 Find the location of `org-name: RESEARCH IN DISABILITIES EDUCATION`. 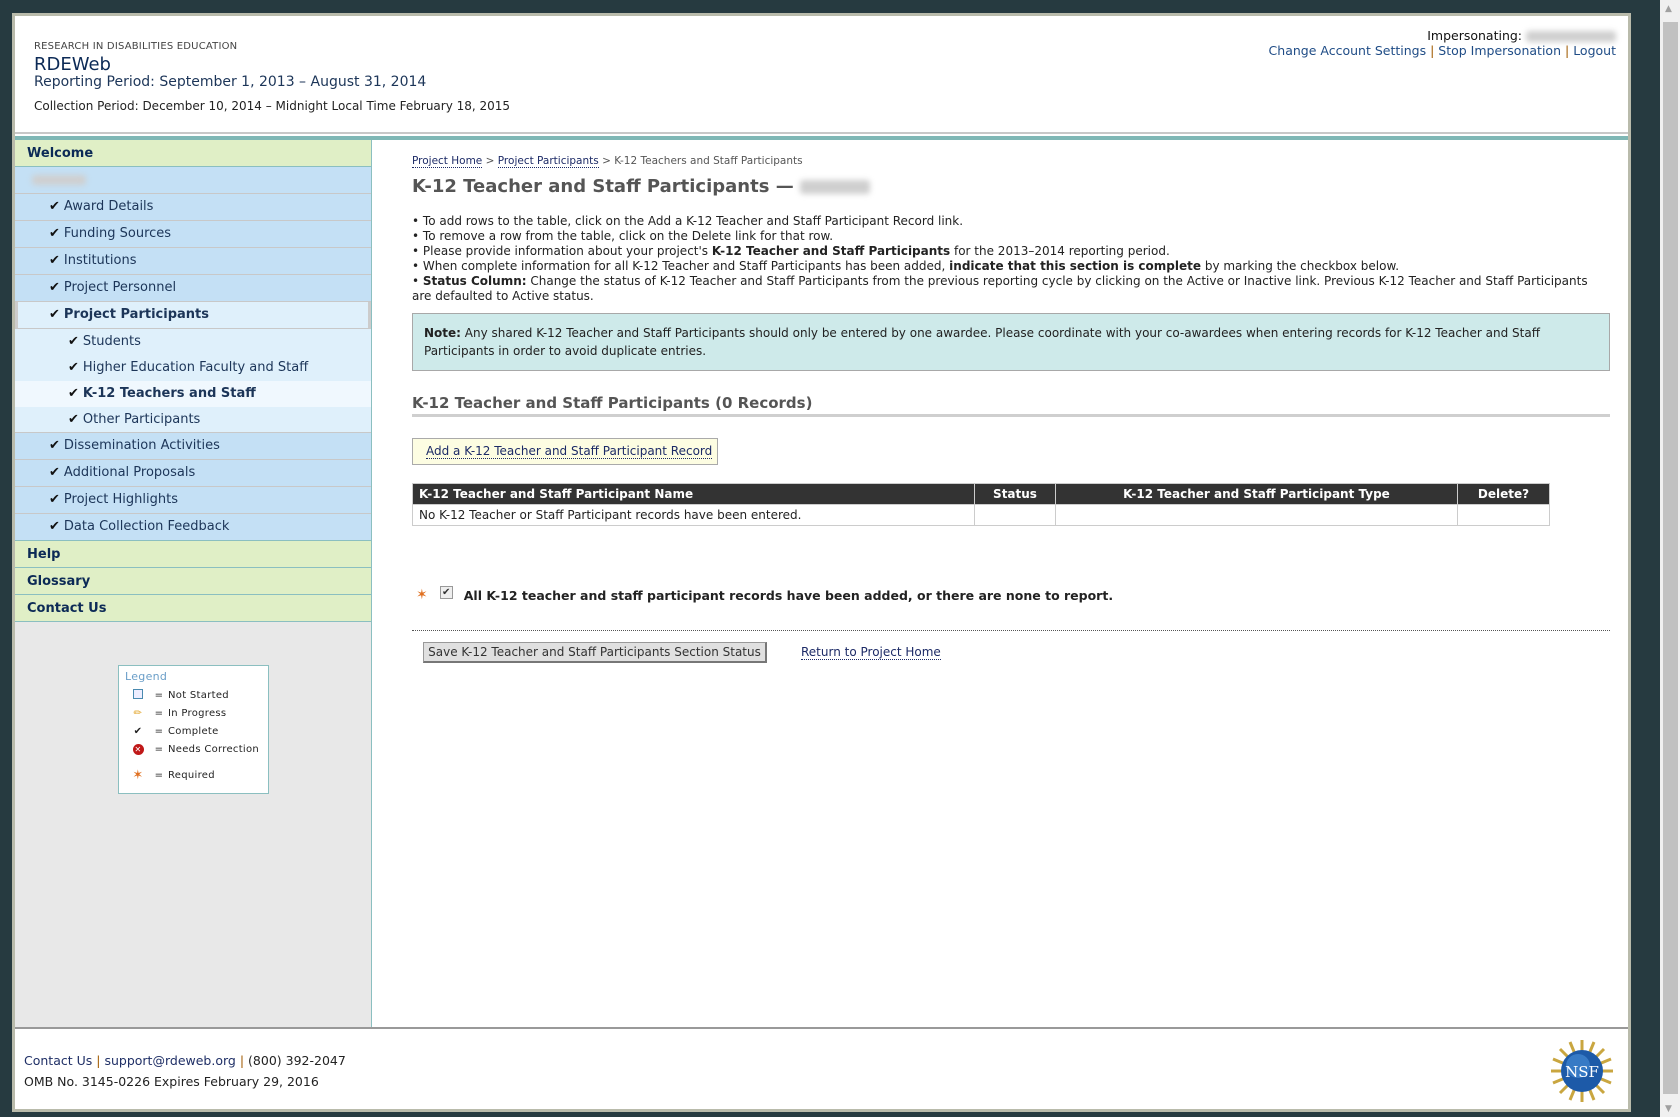

org-name: RESEARCH IN DISABILITIES EDUCATION is located at coordinates (136, 46).